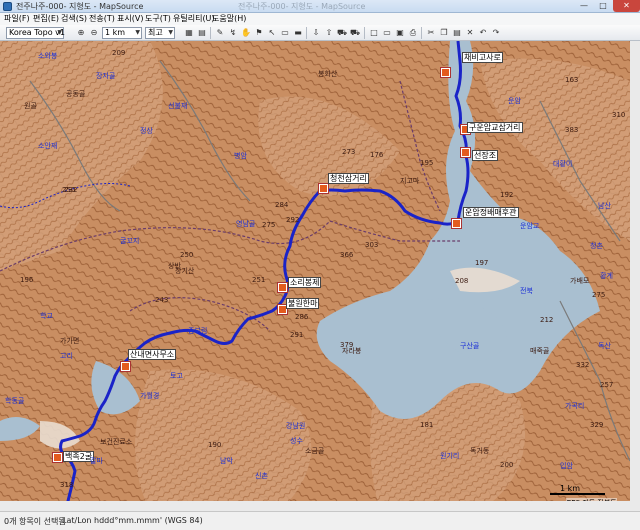  Describe the element at coordinates (202, 33) in the screenshot. I see `map-plus-icon: ▤` at that location.